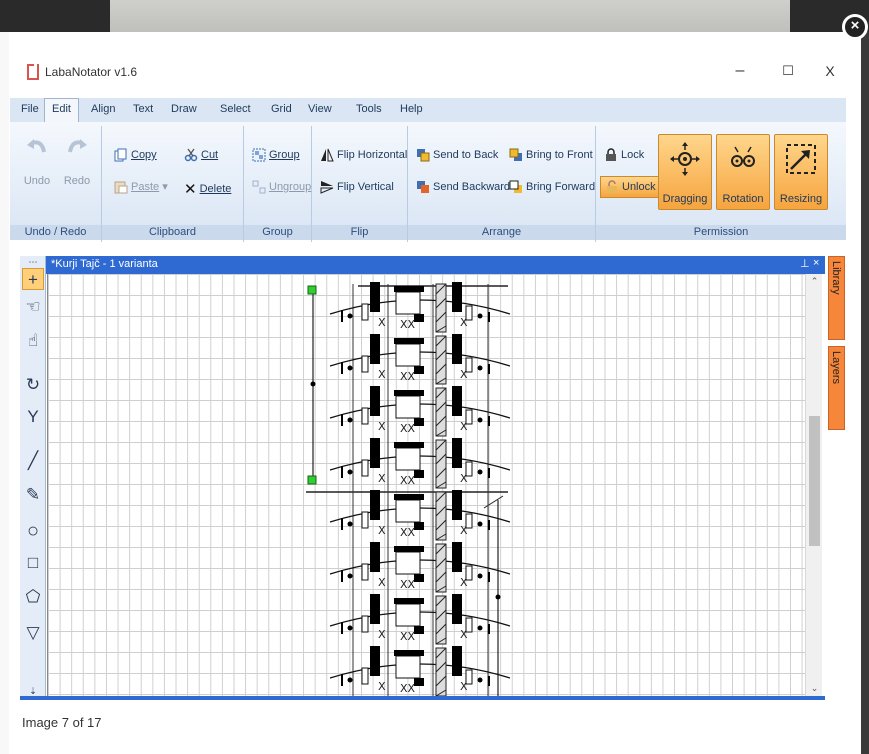 This screenshot has height=754, width=869. What do you see at coordinates (855, 27) in the screenshot?
I see `lightbox-close-button: ×` at bounding box center [855, 27].